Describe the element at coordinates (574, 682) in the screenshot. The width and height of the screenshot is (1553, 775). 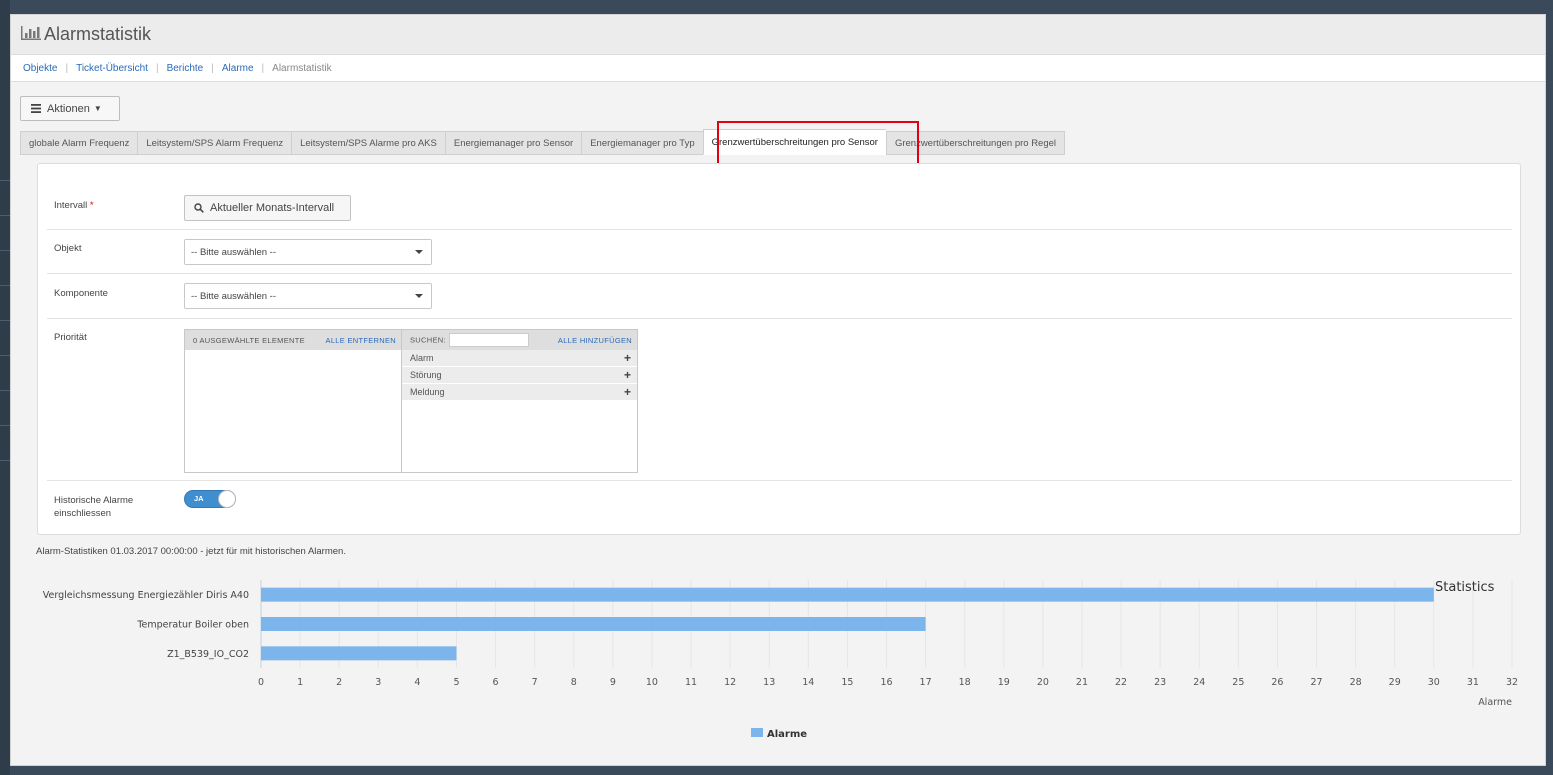
I see `x-tick-label: 8` at that location.